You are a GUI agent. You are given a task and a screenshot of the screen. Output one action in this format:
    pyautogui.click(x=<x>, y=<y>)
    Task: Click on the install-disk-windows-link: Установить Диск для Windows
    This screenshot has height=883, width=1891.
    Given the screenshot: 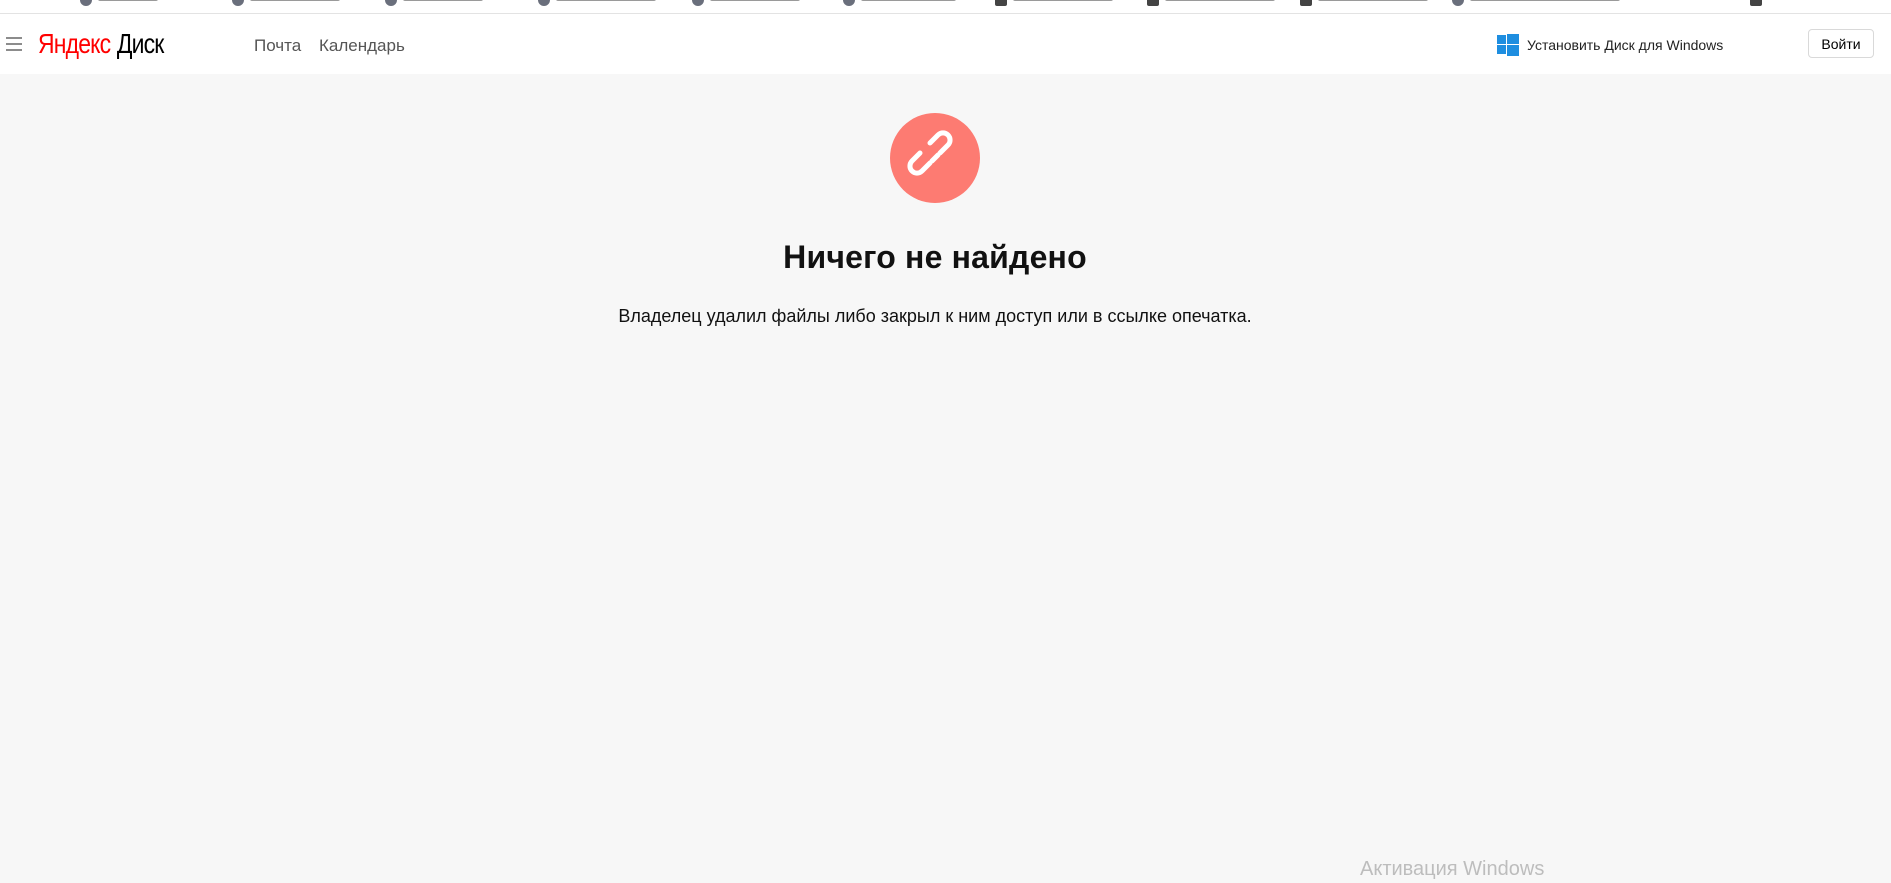 What is the action you would take?
    pyautogui.click(x=1610, y=45)
    